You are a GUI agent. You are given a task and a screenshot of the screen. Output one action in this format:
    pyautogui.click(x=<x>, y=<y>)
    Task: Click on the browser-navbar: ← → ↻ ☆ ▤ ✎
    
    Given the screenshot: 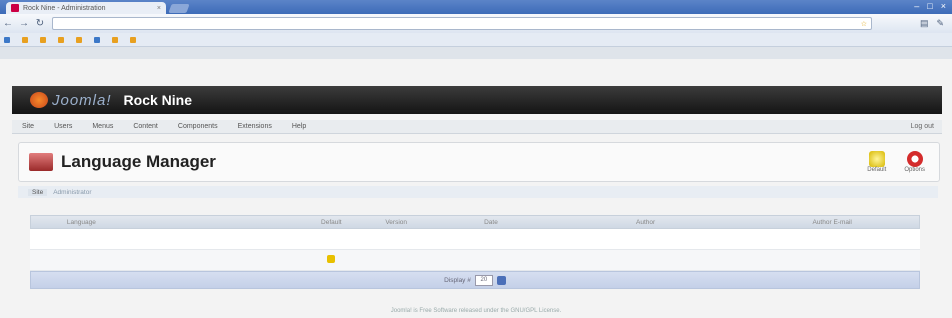 What is the action you would take?
    pyautogui.click(x=476, y=23)
    